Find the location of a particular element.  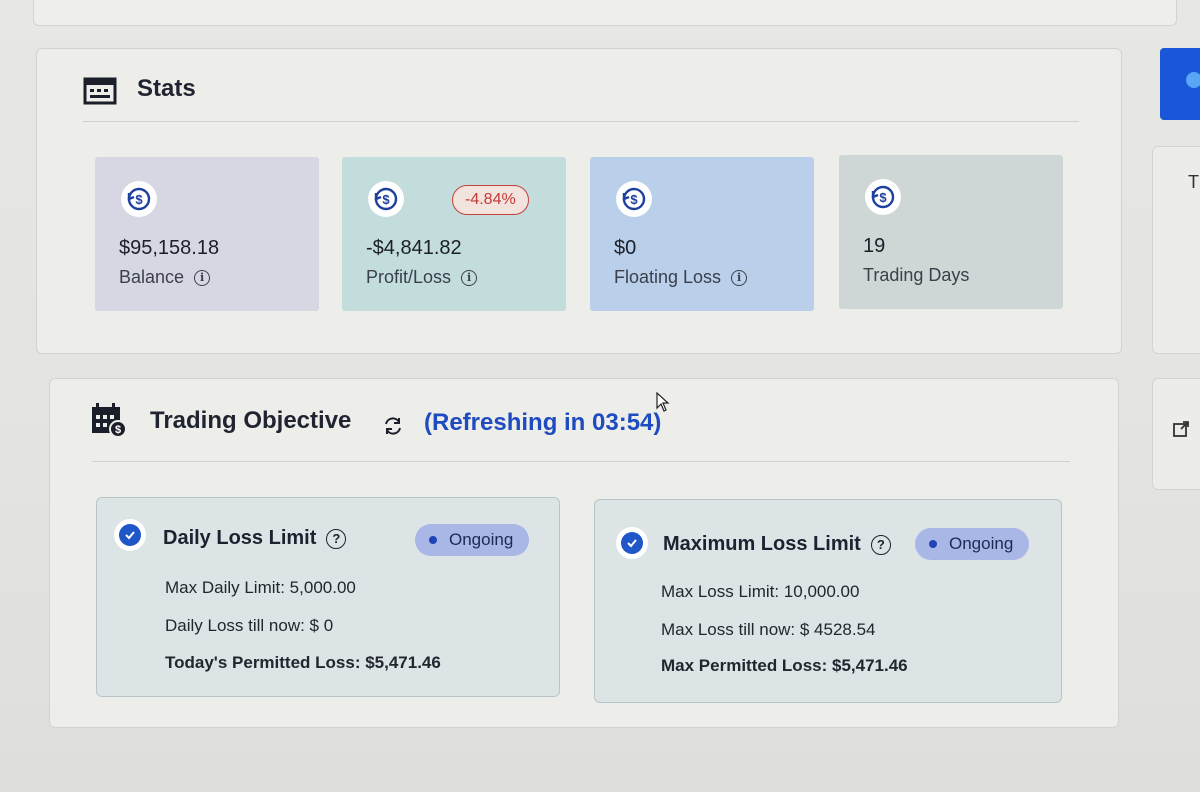

maximum-loss-limit-title: Maximum Loss Limit ? is located at coordinates (777, 544).